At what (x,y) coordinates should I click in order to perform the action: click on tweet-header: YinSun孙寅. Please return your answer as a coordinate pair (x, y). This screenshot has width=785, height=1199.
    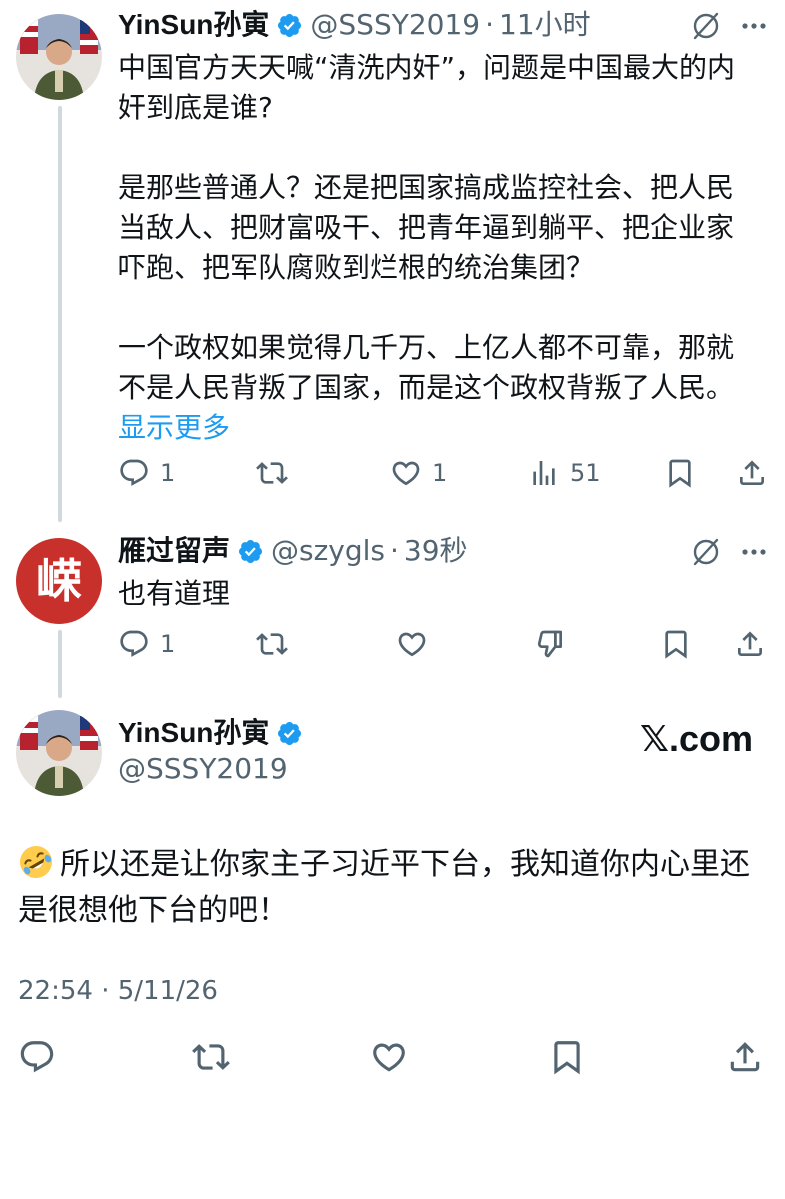
    Looking at the image, I should click on (214, 733).